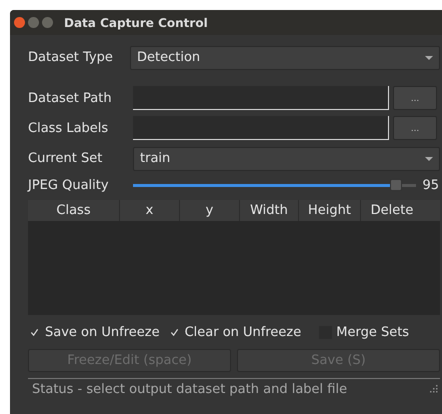  Describe the element at coordinates (285, 58) in the screenshot. I see `dataset-type-dropdown: Detection` at that location.